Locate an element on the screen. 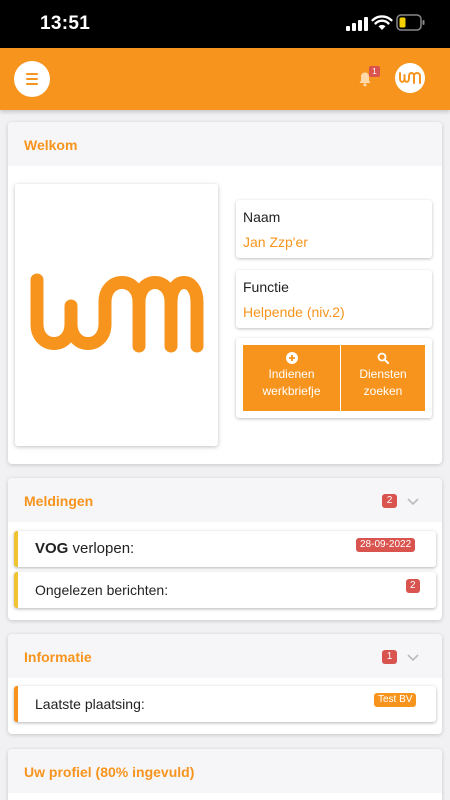 The width and height of the screenshot is (450, 800). profile-card: Uw profiel (80% ingevuld) is located at coordinates (225, 774).